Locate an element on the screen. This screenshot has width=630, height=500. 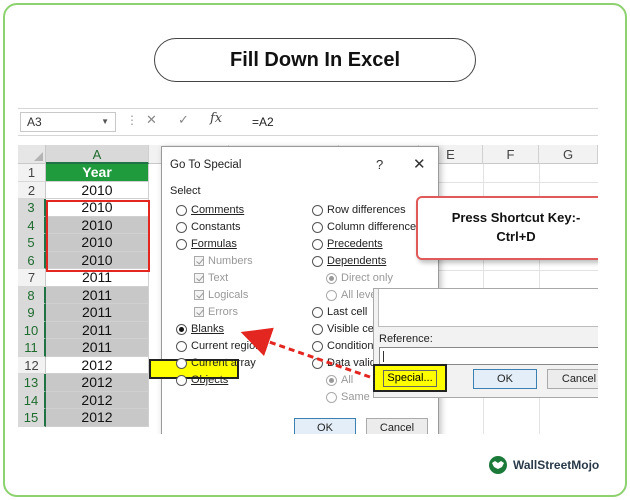
cell-a1: Year is located at coordinates (97, 173).